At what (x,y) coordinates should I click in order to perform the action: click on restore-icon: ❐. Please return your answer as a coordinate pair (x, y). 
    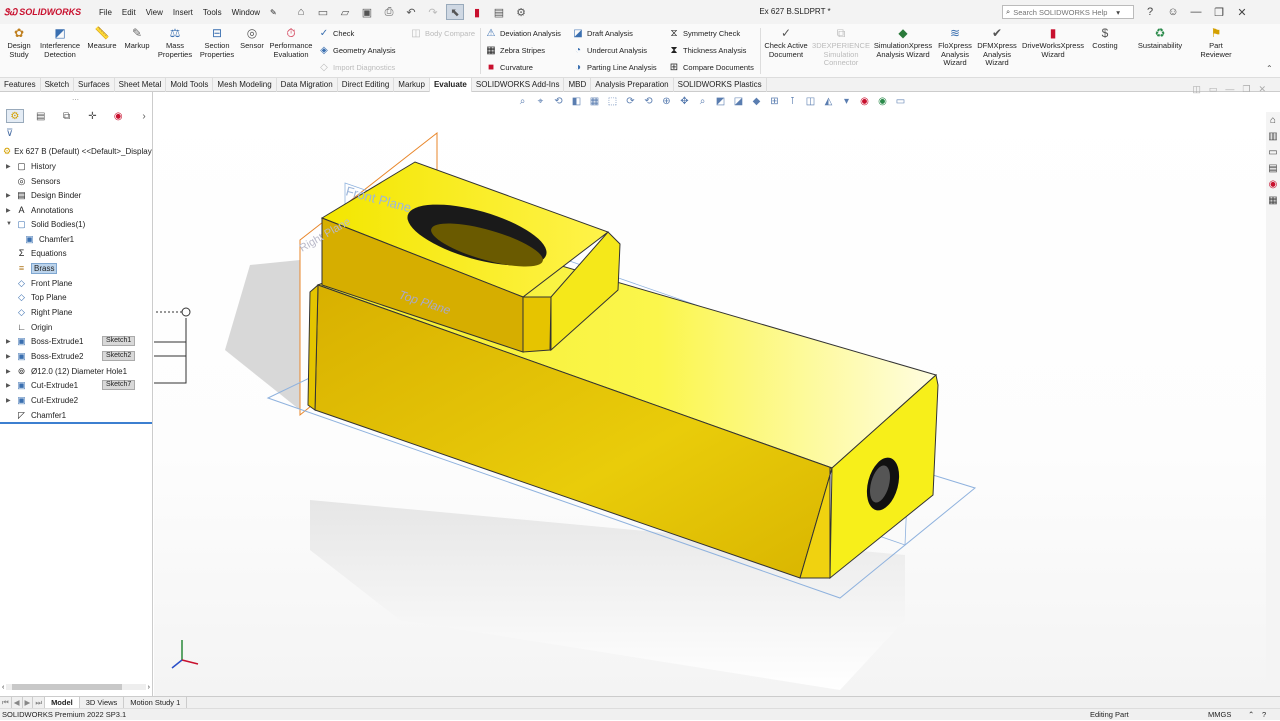
    Looking at the image, I should click on (1219, 12).